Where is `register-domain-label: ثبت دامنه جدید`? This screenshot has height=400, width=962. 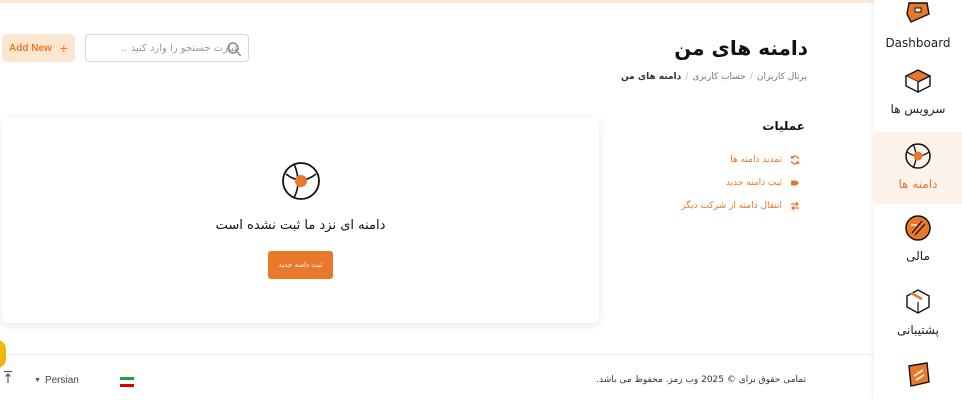
register-domain-label: ثبت دامنه جدید is located at coordinates (753, 182).